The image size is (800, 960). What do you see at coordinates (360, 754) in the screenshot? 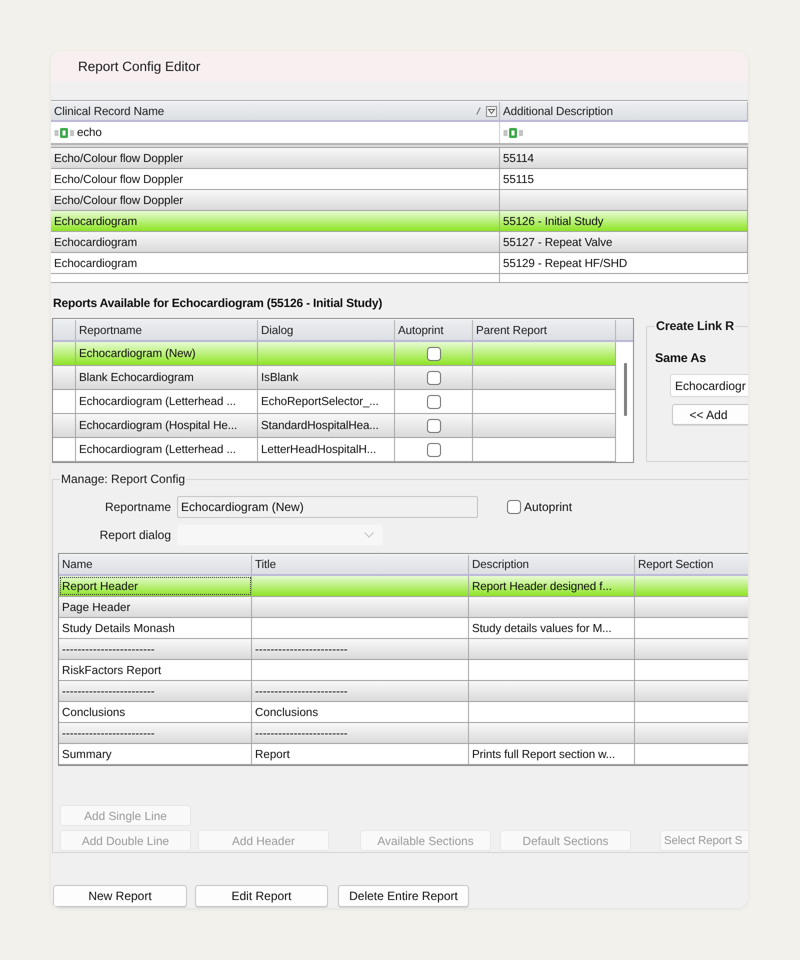
I see `table-cell: Report` at bounding box center [360, 754].